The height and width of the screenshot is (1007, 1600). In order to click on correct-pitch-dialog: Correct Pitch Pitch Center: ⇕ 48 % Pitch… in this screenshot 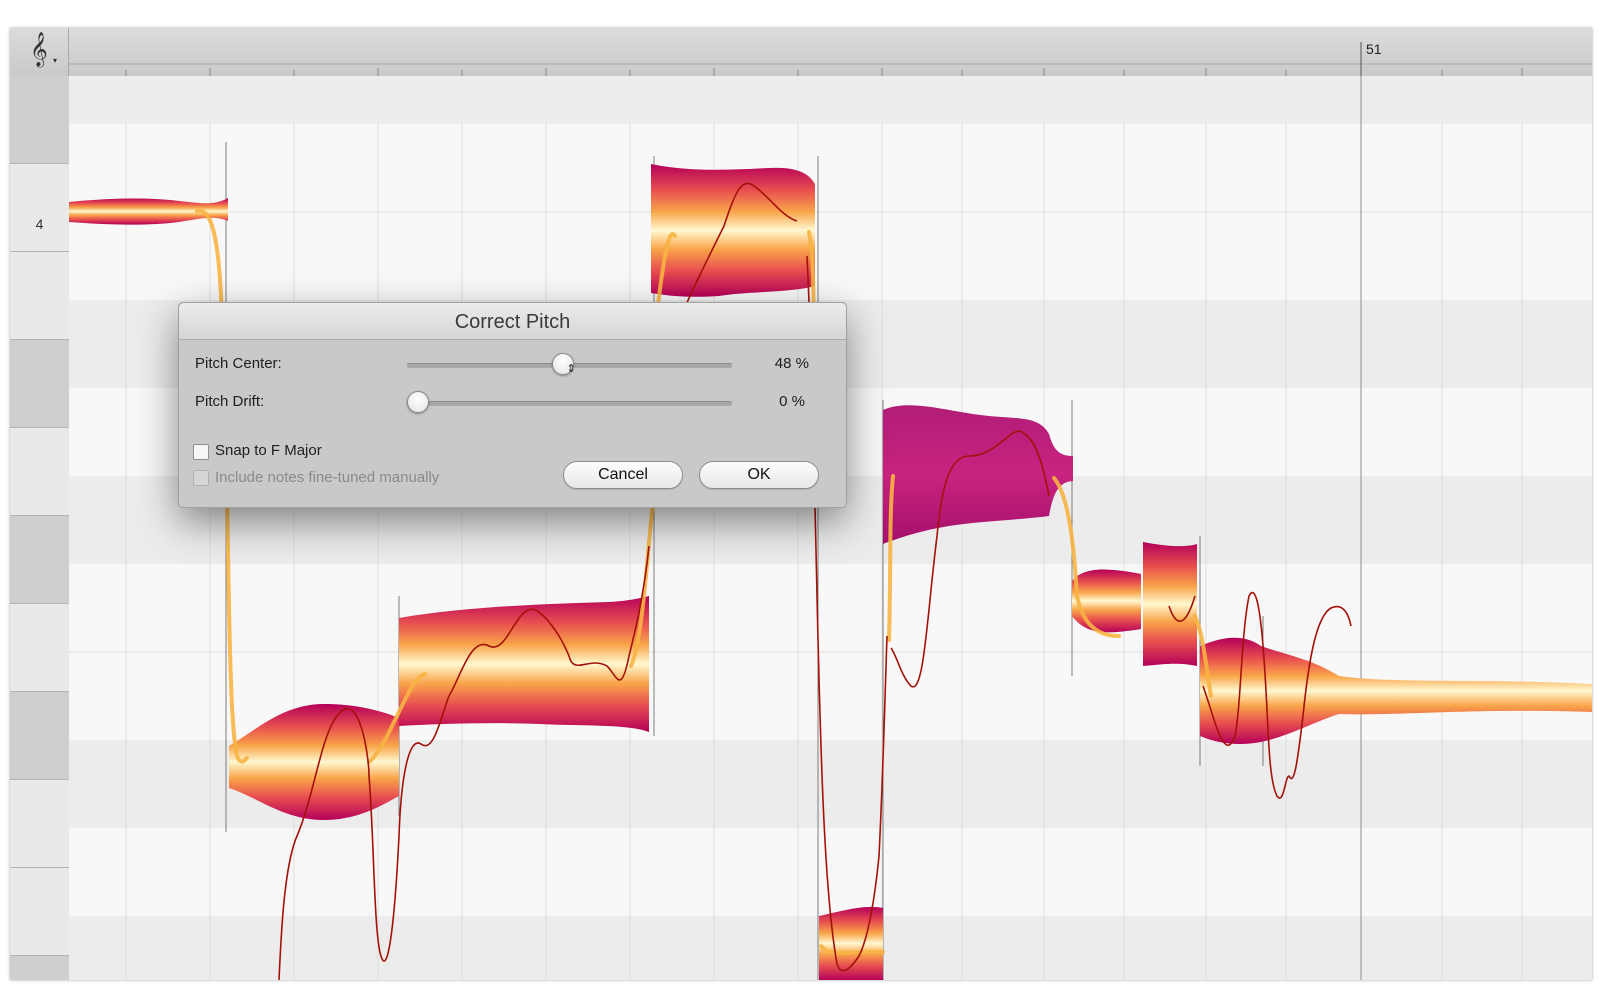, I will do `click(512, 405)`.